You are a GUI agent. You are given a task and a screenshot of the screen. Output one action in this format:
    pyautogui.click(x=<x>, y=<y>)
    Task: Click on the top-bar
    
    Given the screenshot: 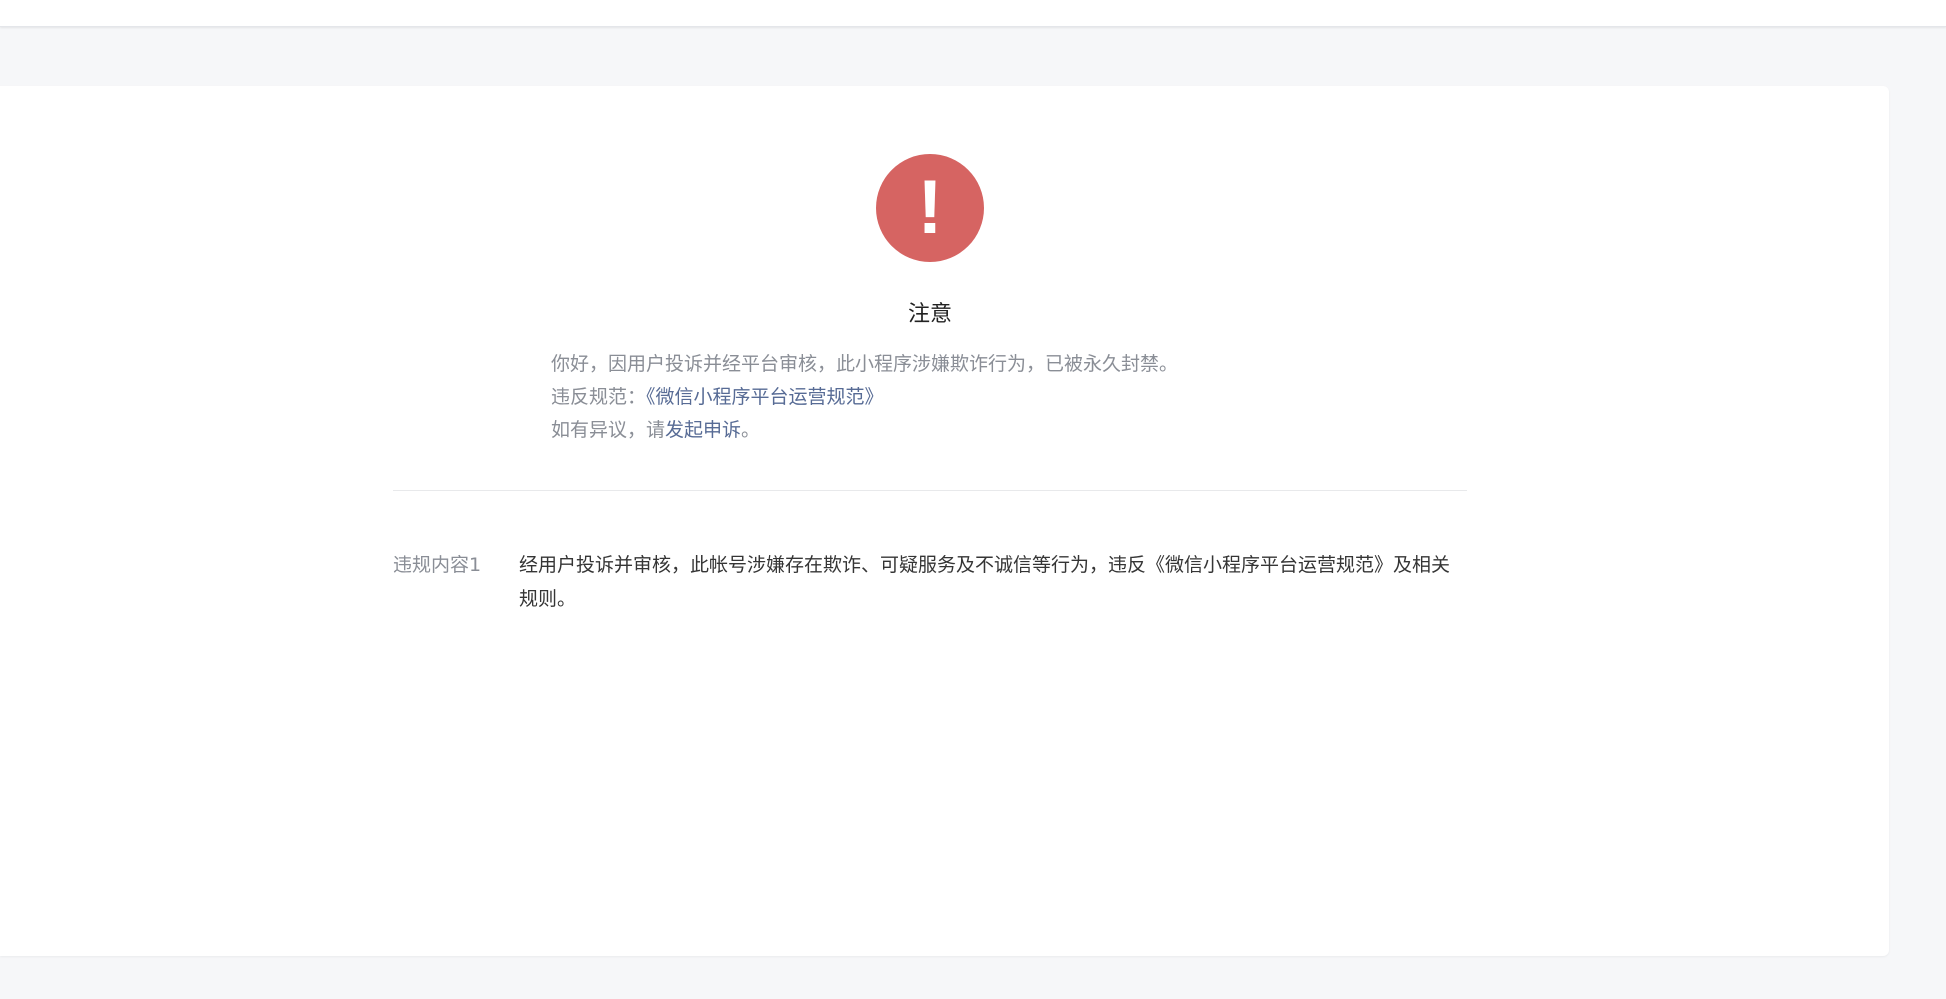 What is the action you would take?
    pyautogui.click(x=973, y=13)
    